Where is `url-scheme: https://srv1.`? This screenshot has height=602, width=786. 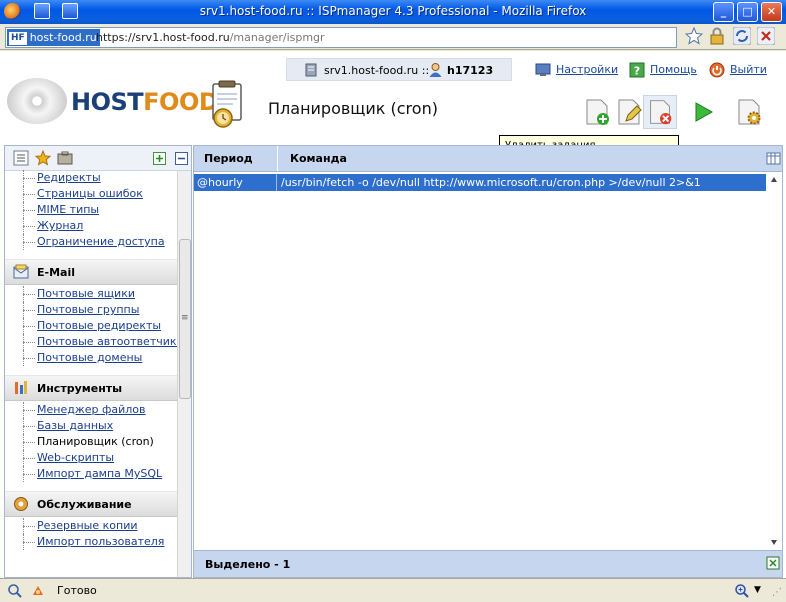
url-scheme: https://srv1. is located at coordinates (129, 37).